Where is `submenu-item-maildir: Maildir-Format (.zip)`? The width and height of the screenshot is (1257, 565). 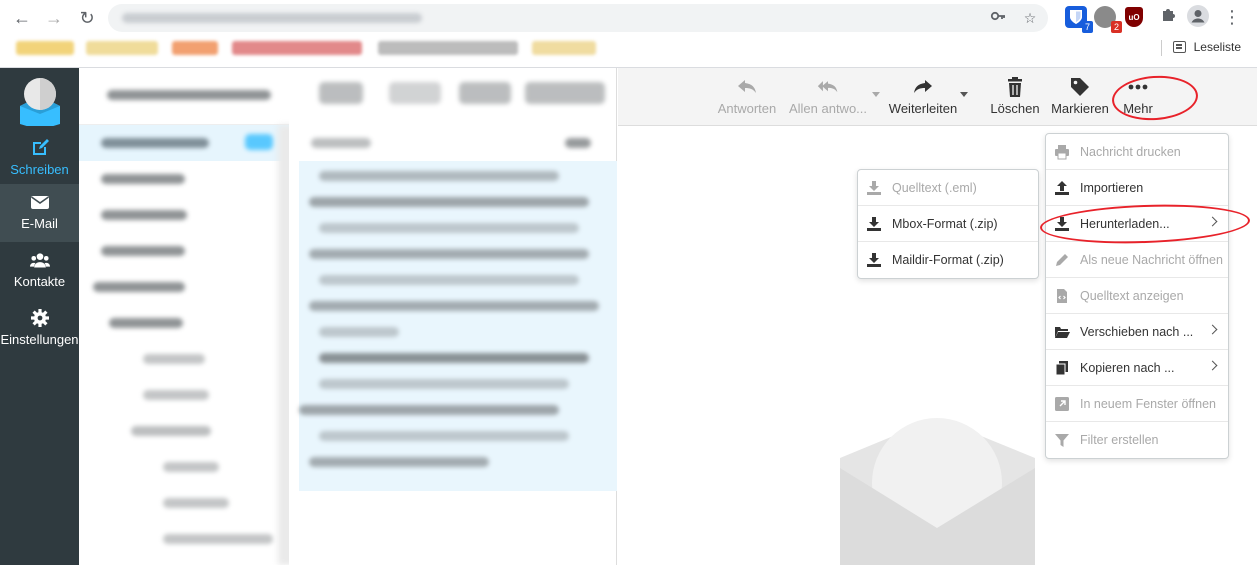
submenu-item-maildir: Maildir-Format (.zip) is located at coordinates (948, 260).